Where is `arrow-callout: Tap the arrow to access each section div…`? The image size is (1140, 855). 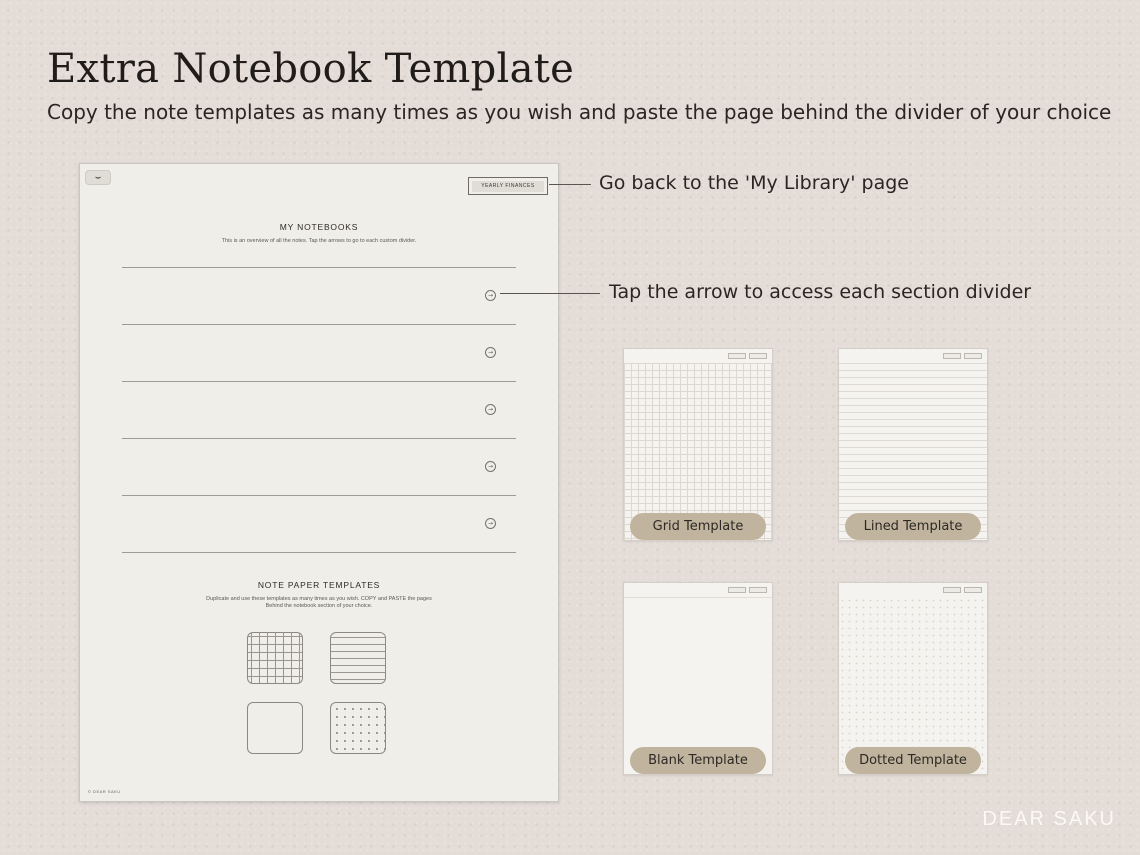
arrow-callout: Tap the arrow to access each section div… is located at coordinates (820, 292).